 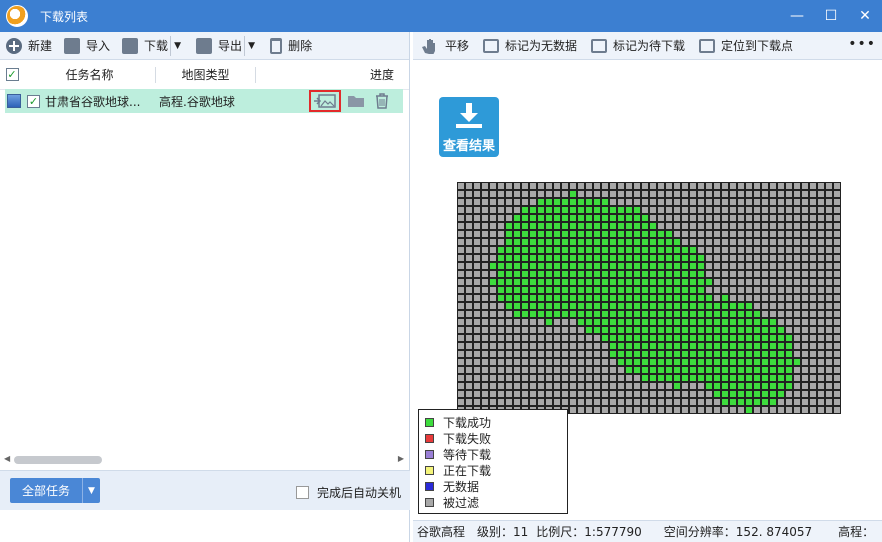 I want to click on view-result-button: 查看结果, so click(x=469, y=127).